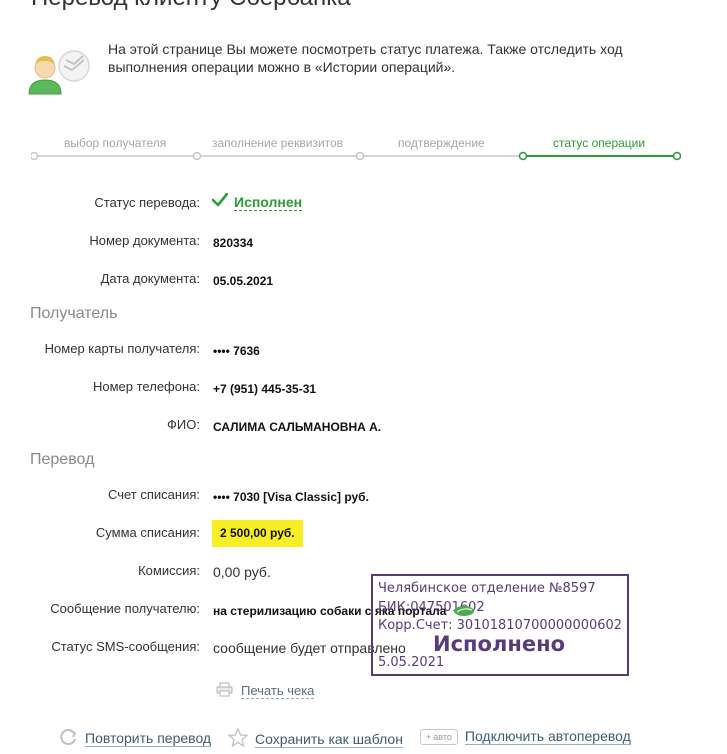 Image resolution: width=727 pixels, height=754 pixels. I want to click on stamp-corr-account: Корр.Счет: 30101810700000000602, so click(500, 625).